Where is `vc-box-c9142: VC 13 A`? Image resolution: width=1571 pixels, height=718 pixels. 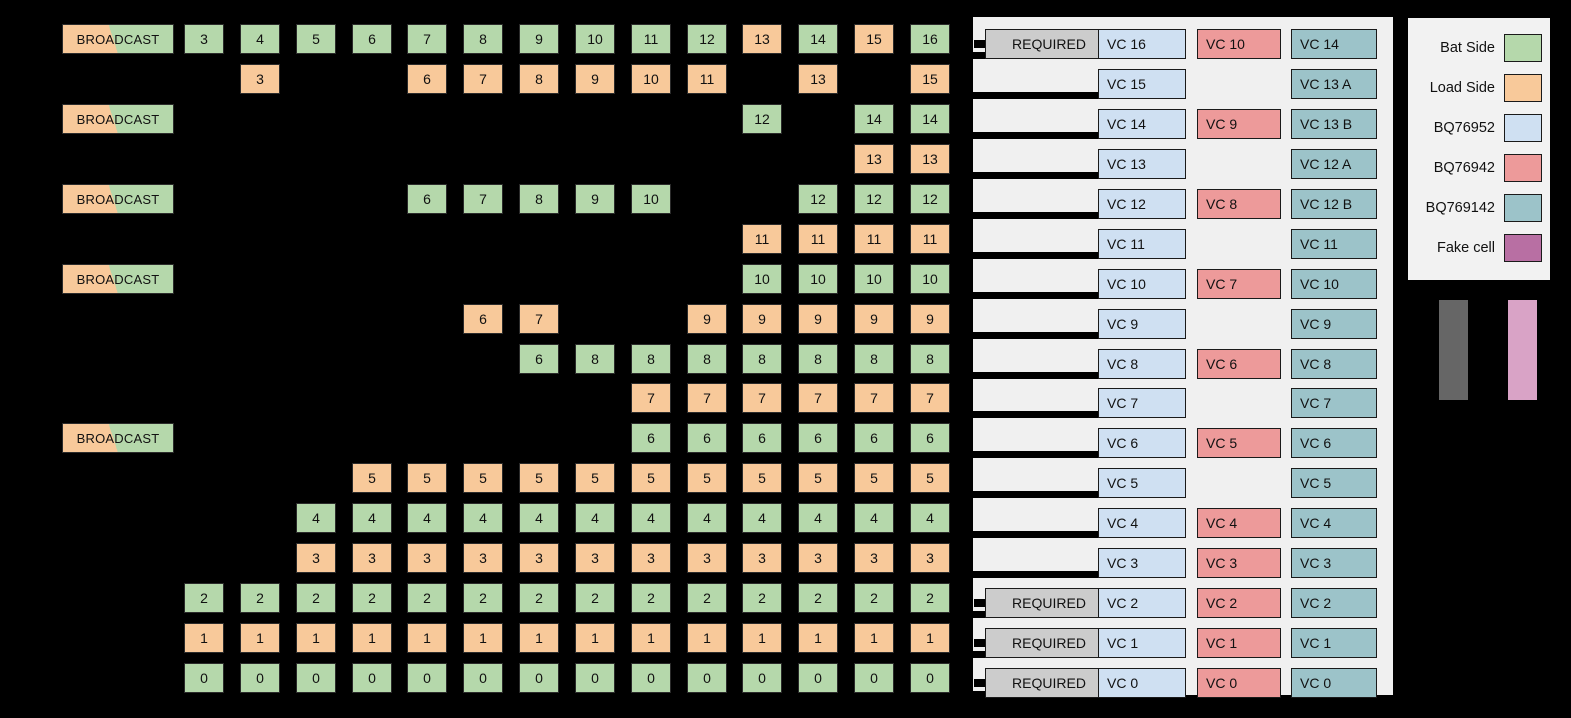 vc-box-c9142: VC 13 A is located at coordinates (1334, 84).